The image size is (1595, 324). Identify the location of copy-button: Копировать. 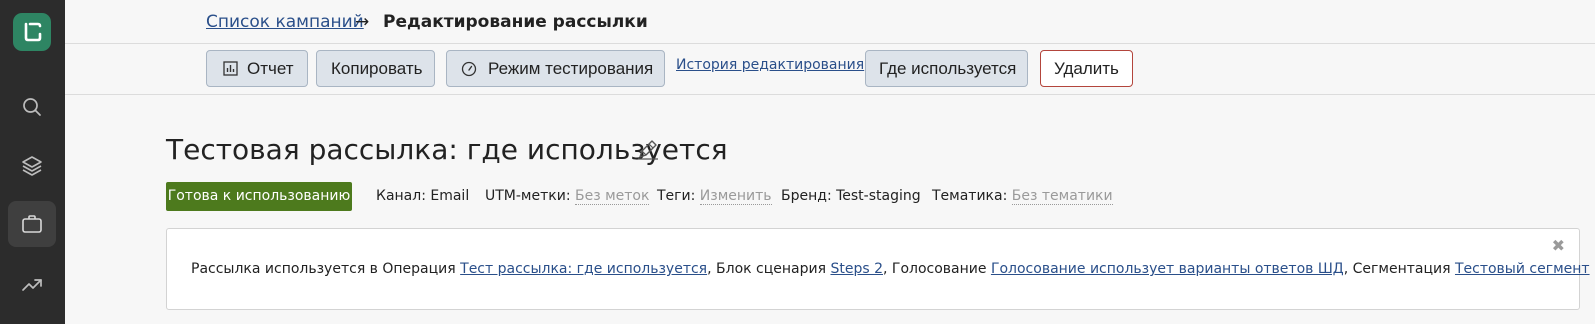
(375, 68).